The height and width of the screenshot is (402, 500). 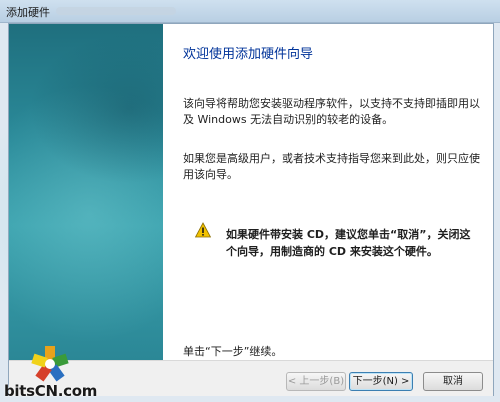 I want to click on warning-icon, so click(x=203, y=230).